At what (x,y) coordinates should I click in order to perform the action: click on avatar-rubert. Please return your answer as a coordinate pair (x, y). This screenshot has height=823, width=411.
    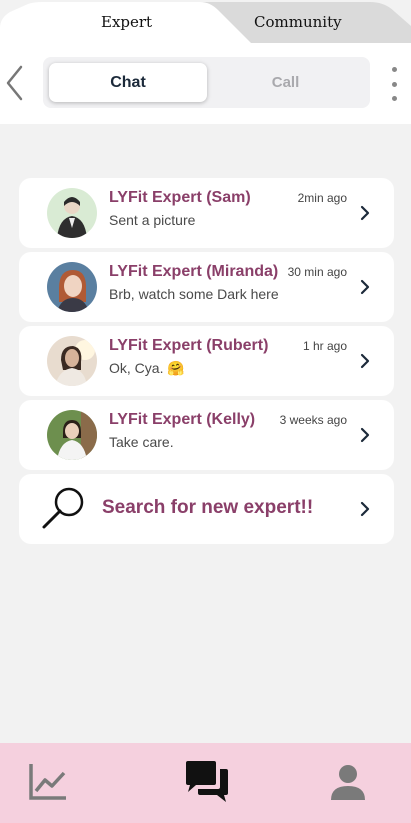
    Looking at the image, I should click on (72, 361).